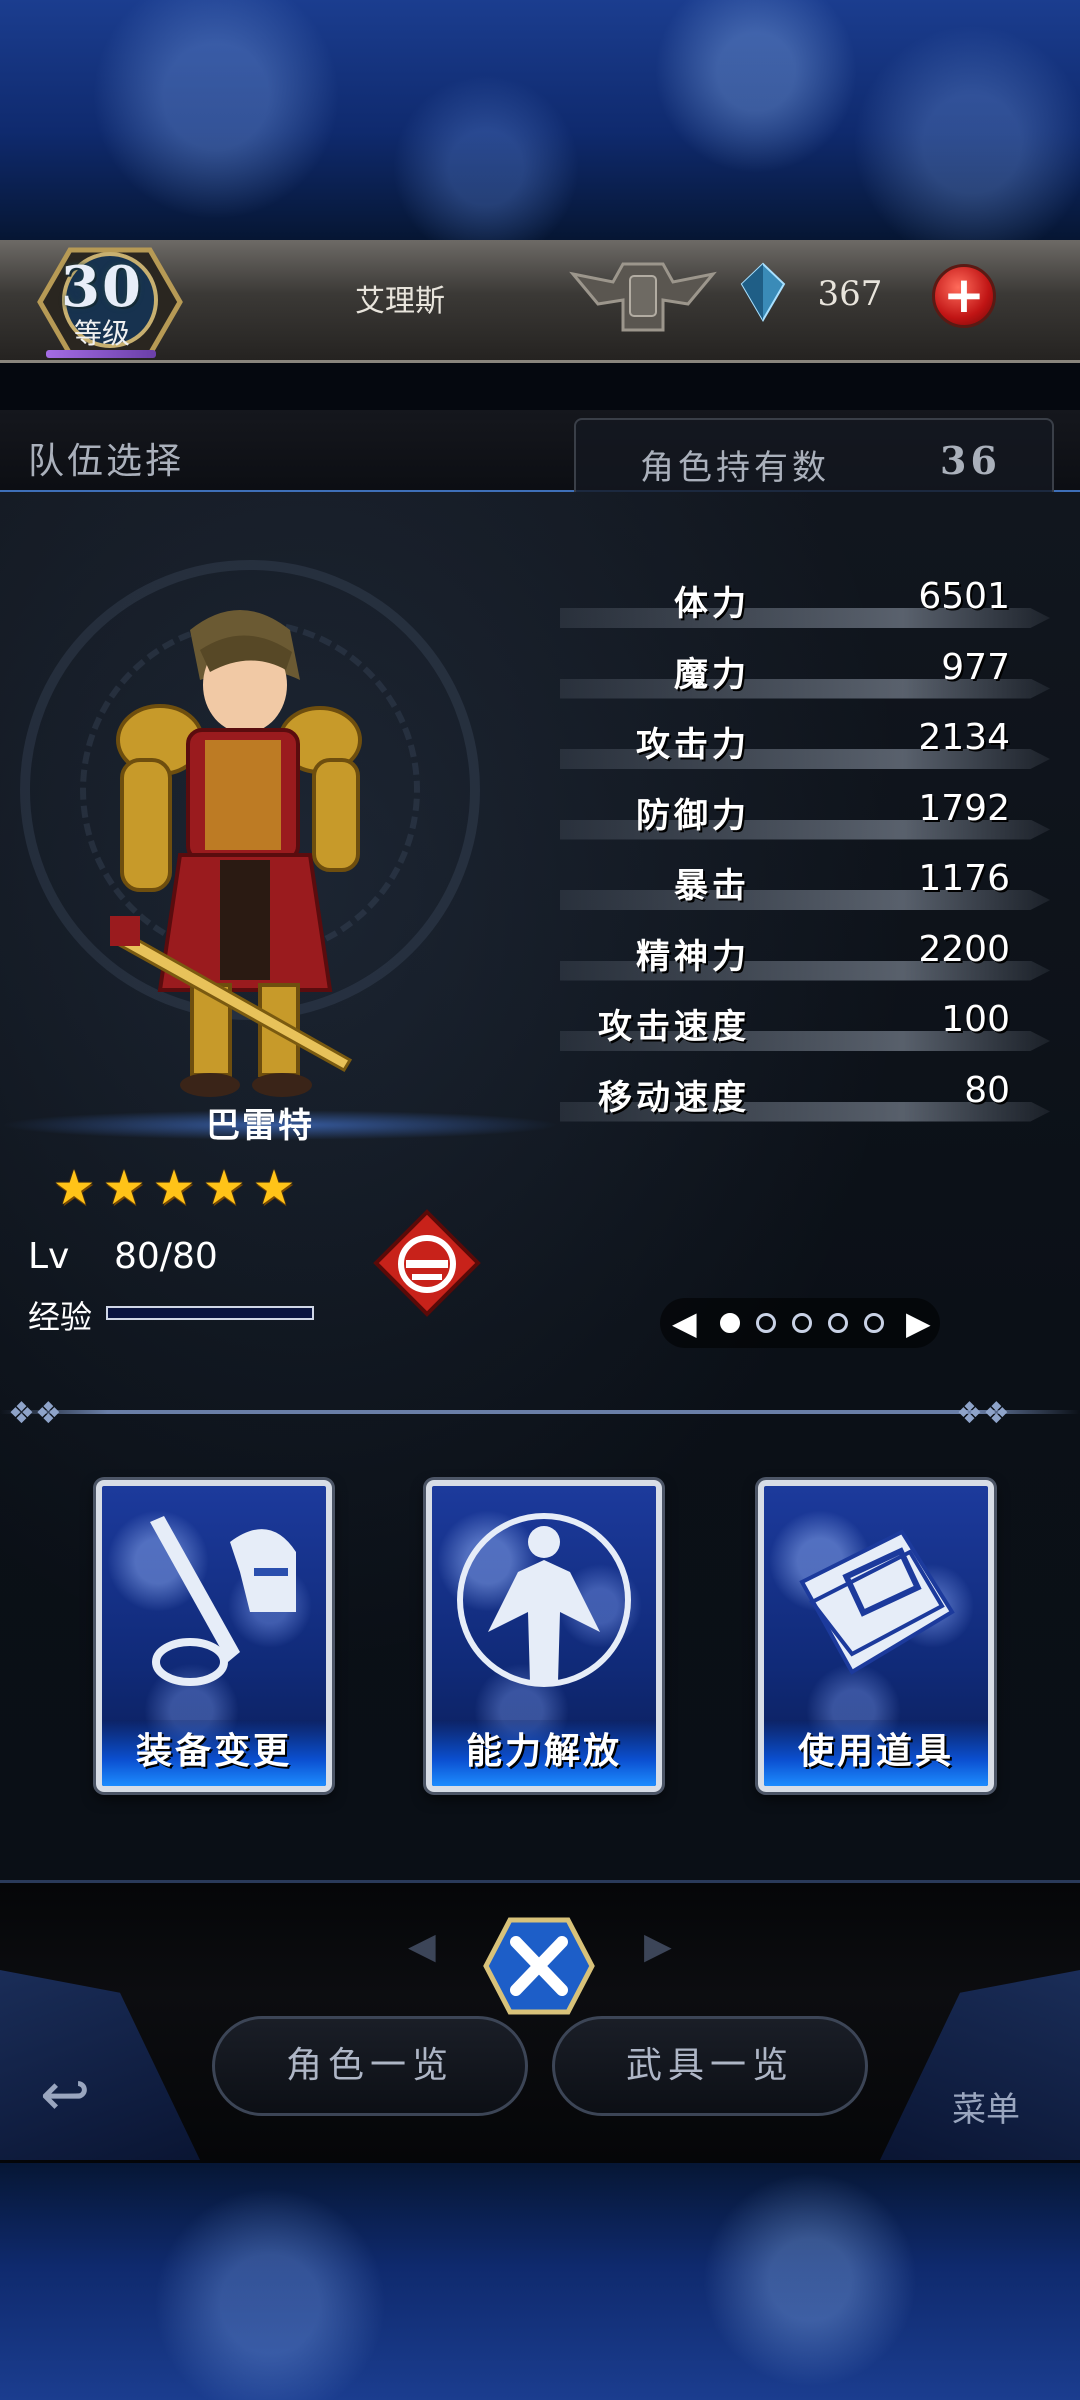  What do you see at coordinates (964, 878) in the screenshot?
I see `stat-value: 1176` at bounding box center [964, 878].